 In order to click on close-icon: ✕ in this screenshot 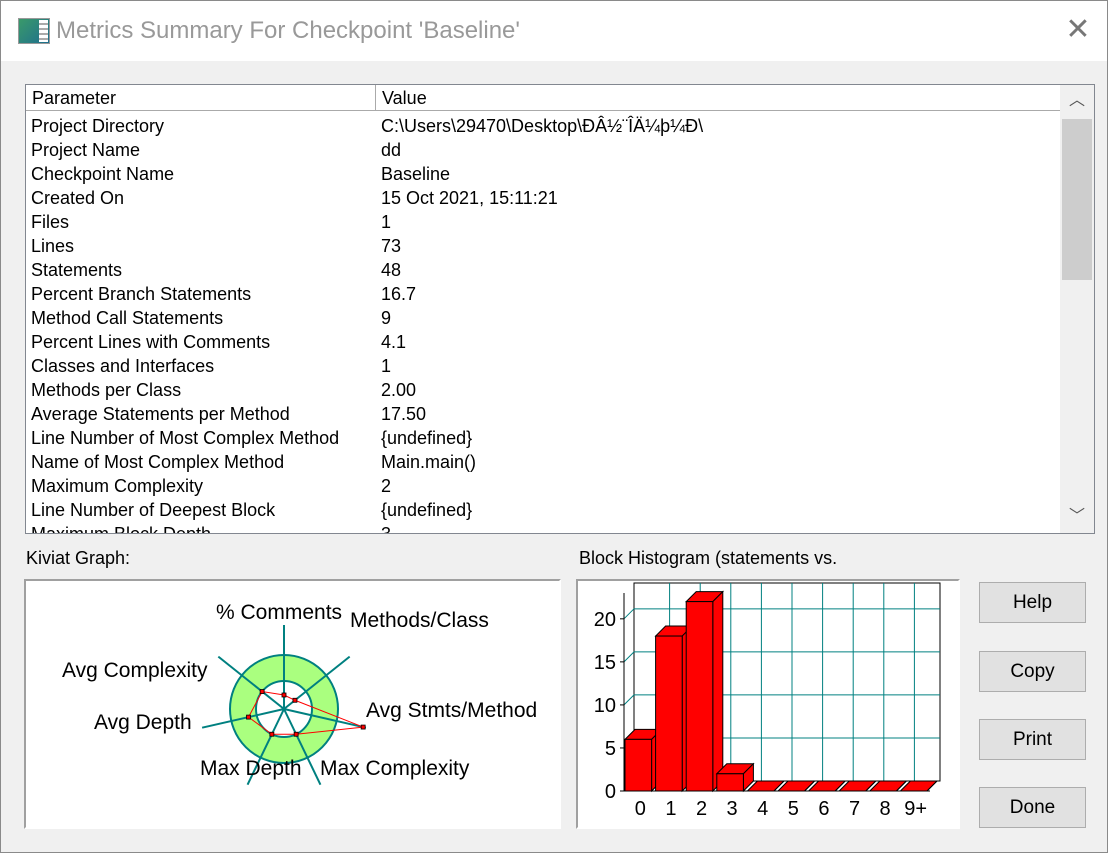, I will do `click(1078, 30)`.